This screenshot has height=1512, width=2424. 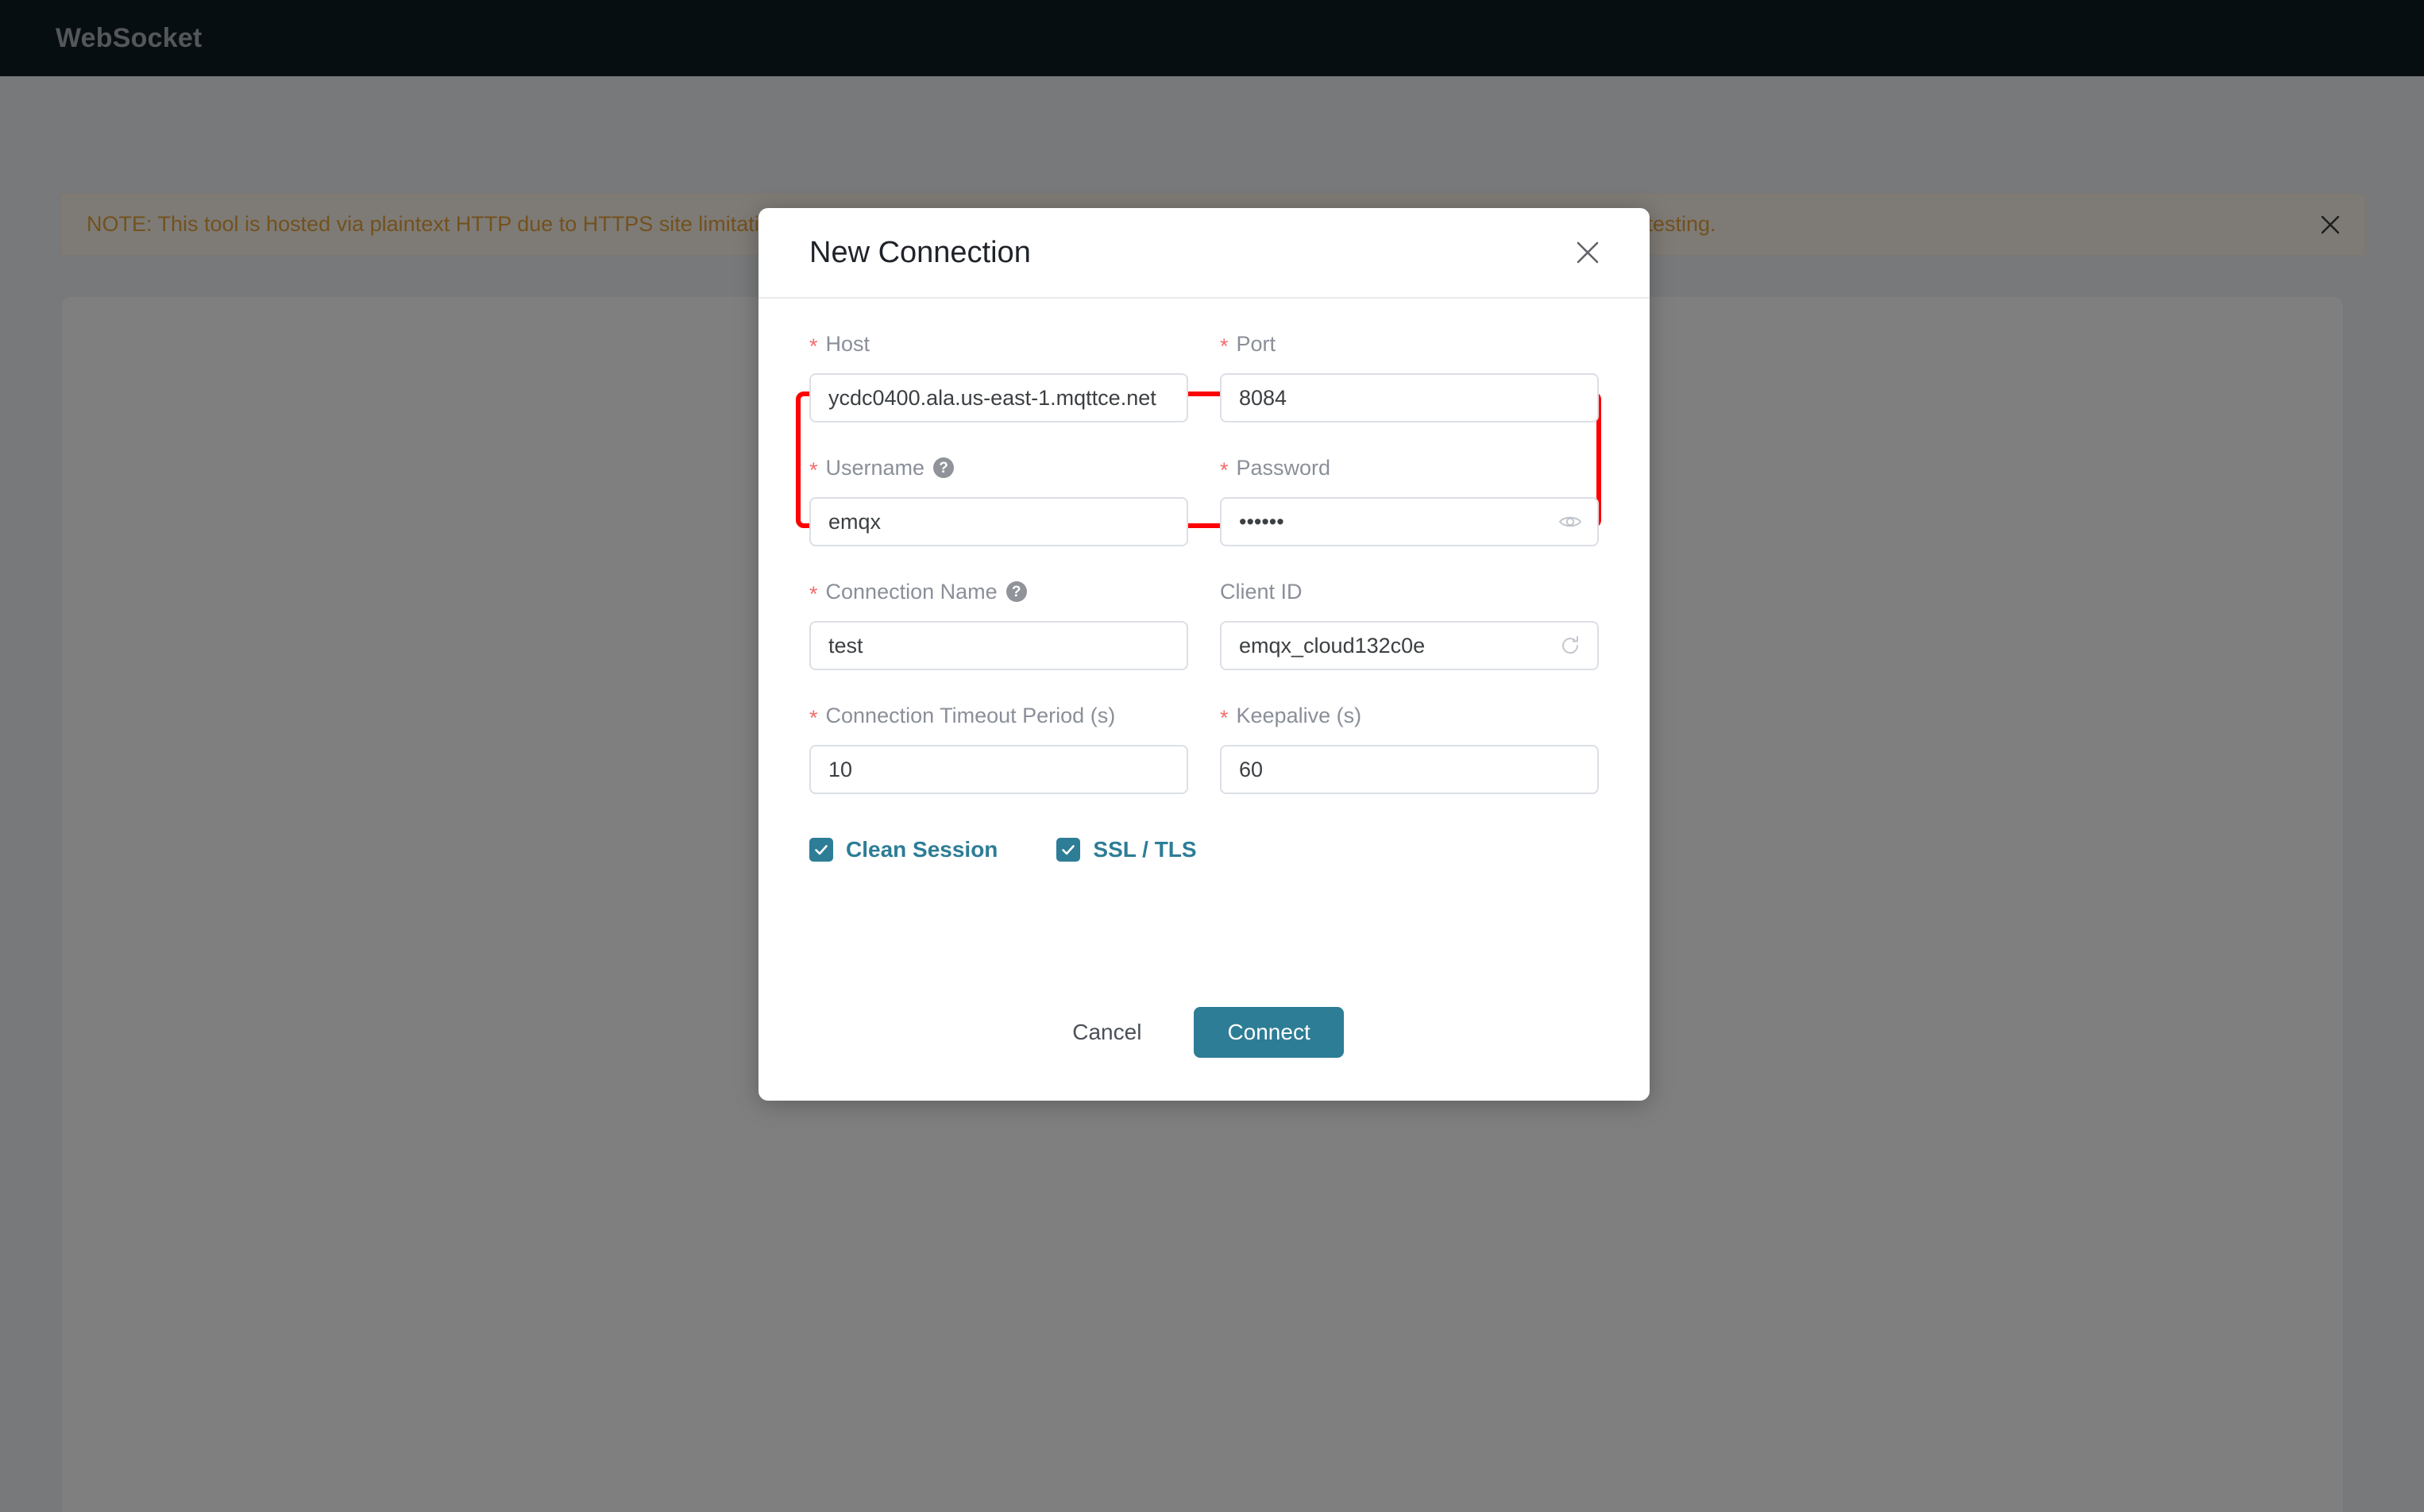 What do you see at coordinates (999, 467) in the screenshot?
I see `username-label: * Username ?` at bounding box center [999, 467].